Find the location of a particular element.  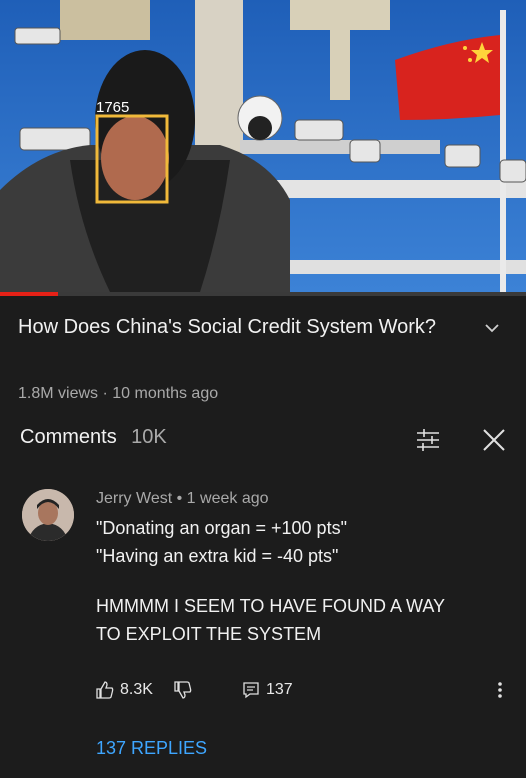

video-meta: 1.8M views · 10 months ago is located at coordinates (118, 394).